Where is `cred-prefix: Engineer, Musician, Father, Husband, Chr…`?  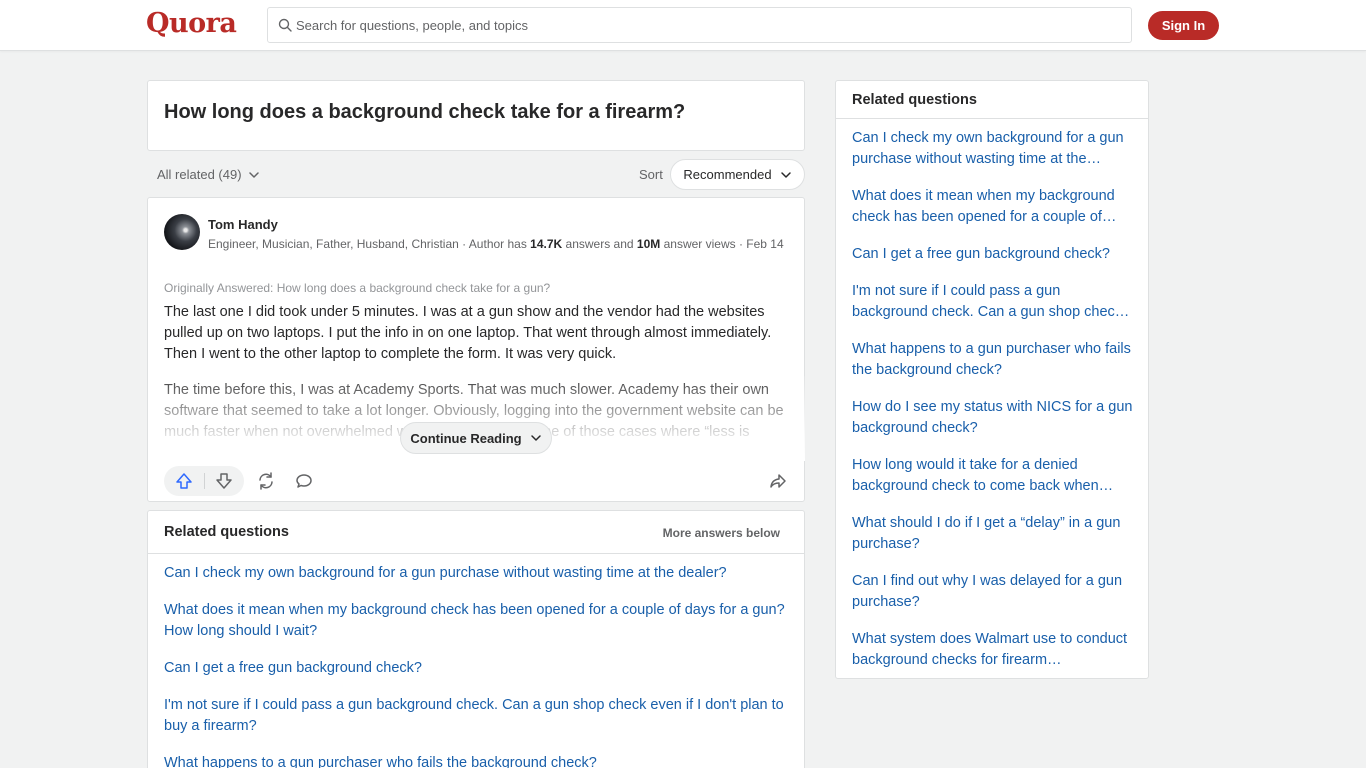
cred-prefix: Engineer, Musician, Father, Husband, Chr… is located at coordinates (369, 244).